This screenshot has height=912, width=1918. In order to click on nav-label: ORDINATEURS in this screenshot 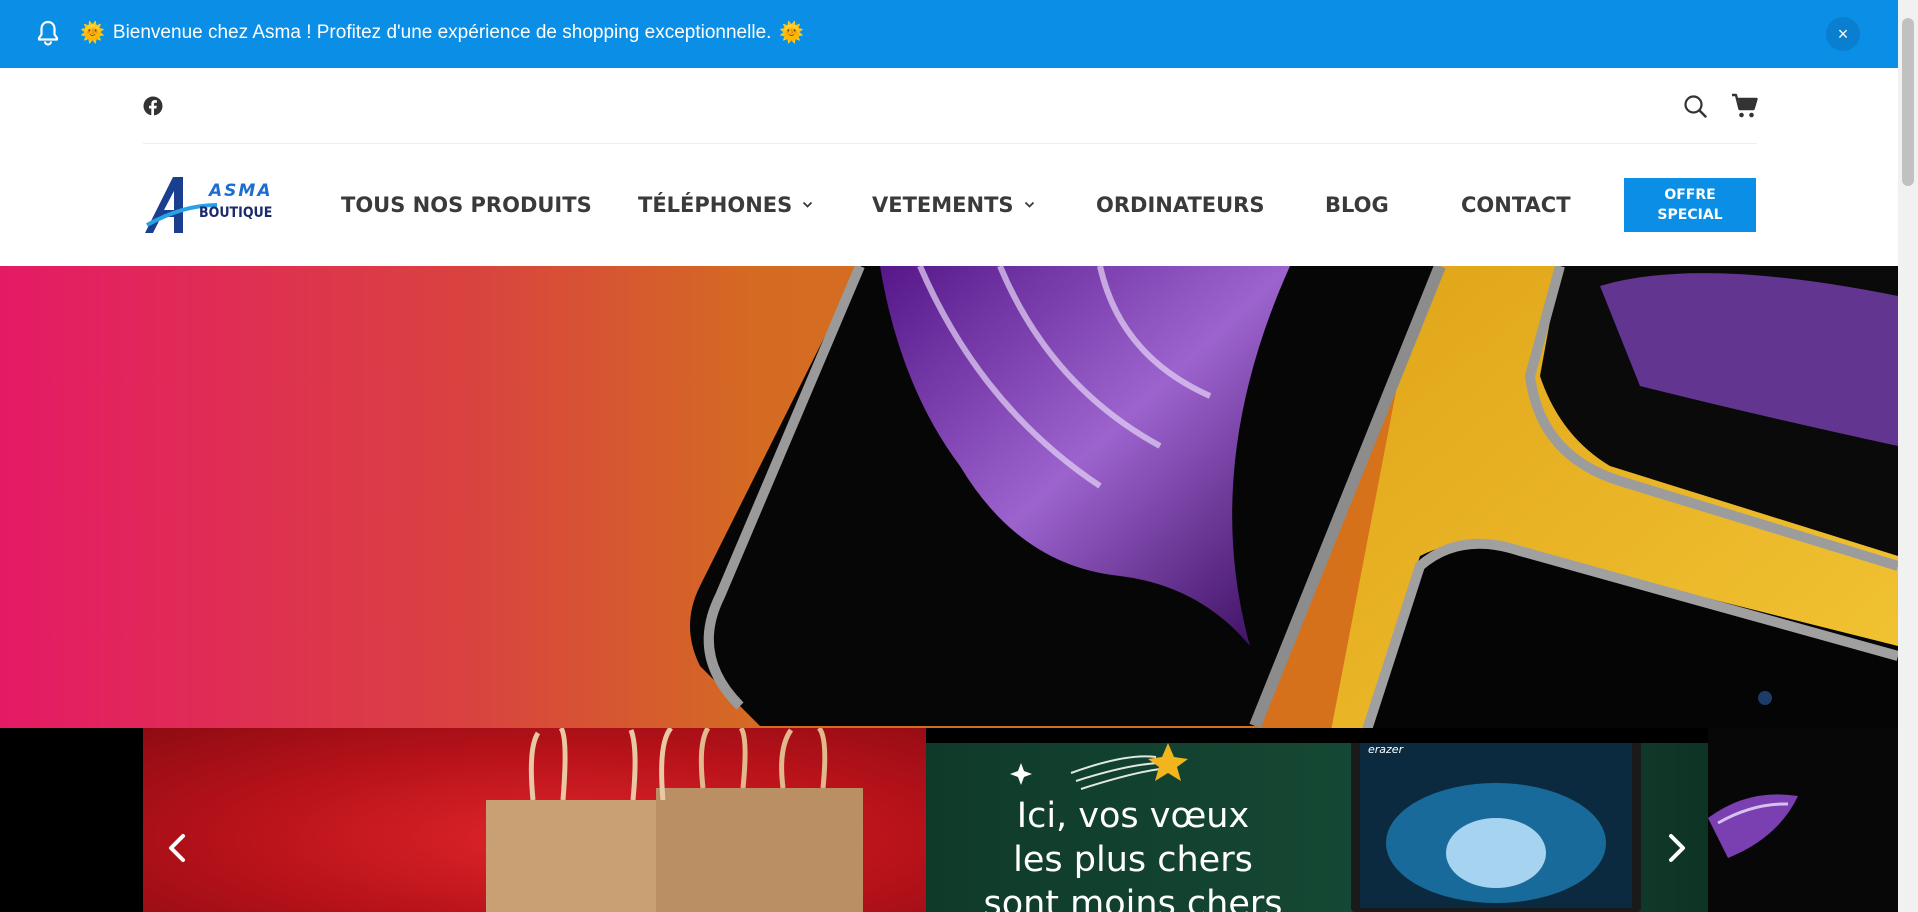, I will do `click(1180, 205)`.